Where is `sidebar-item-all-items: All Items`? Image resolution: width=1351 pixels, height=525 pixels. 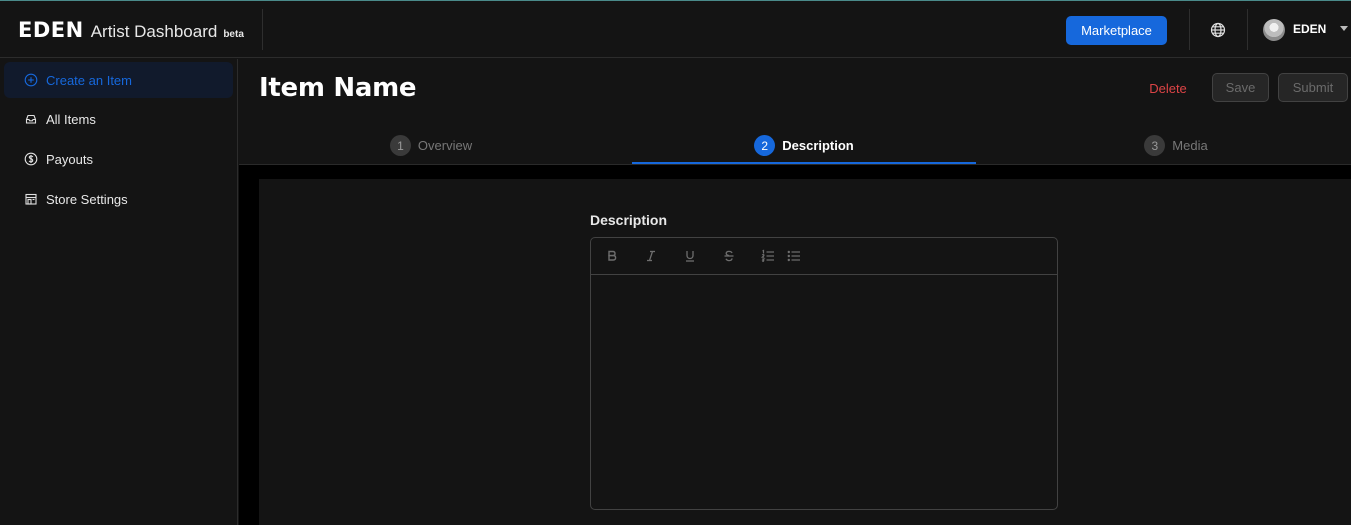 sidebar-item-all-items: All Items is located at coordinates (118, 119).